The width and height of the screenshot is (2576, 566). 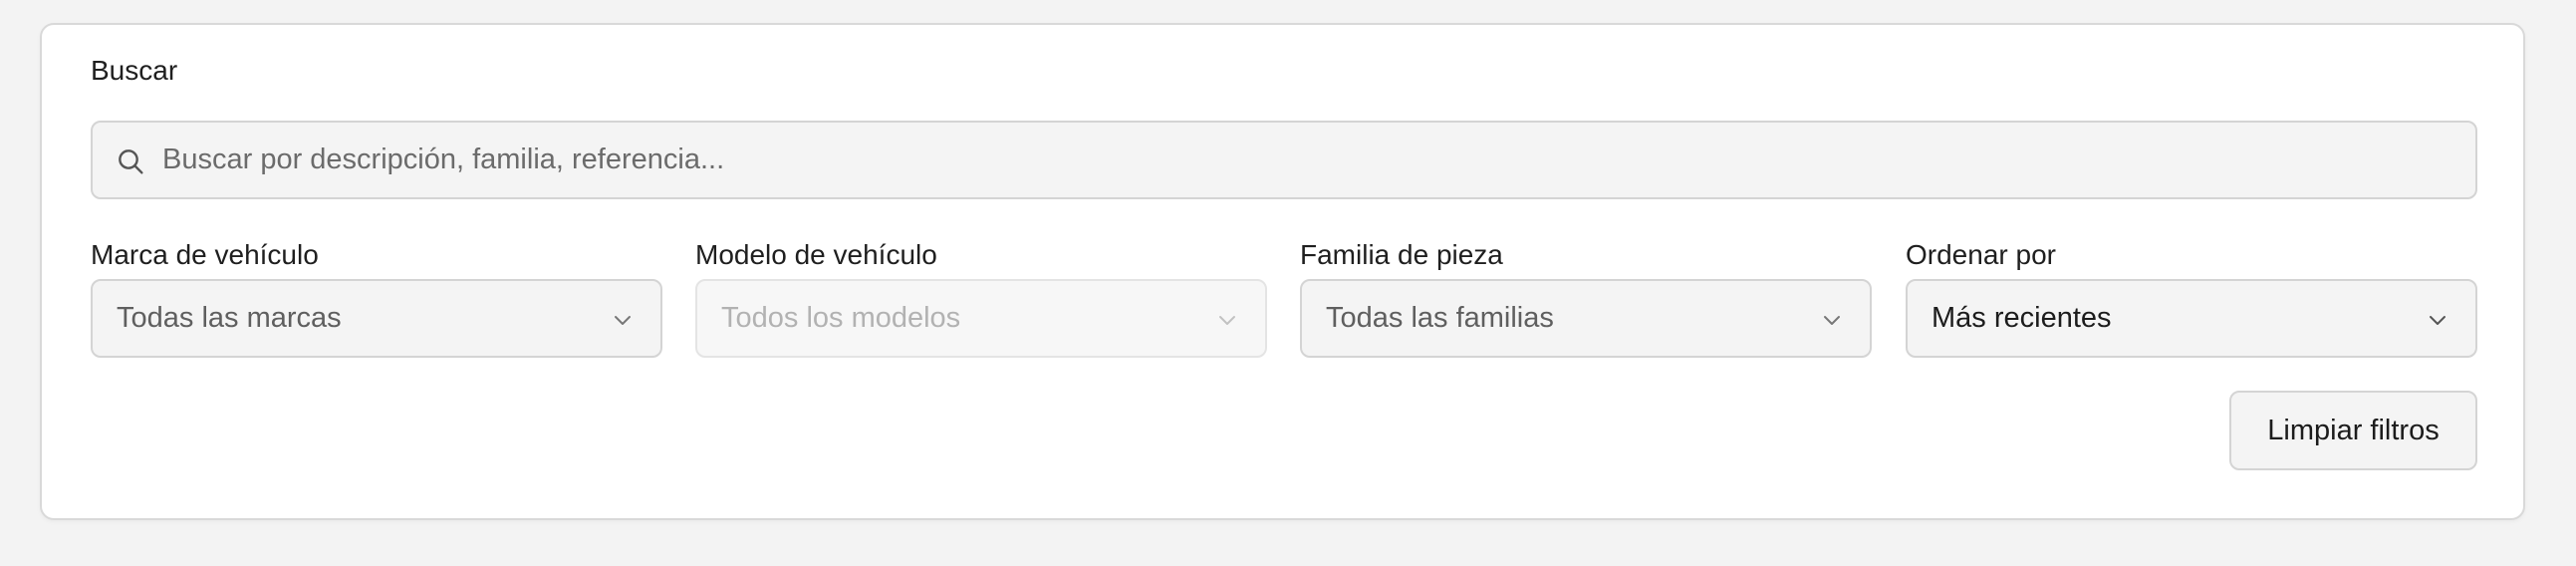 I want to click on sort-select: Más recientes, so click(x=2191, y=318).